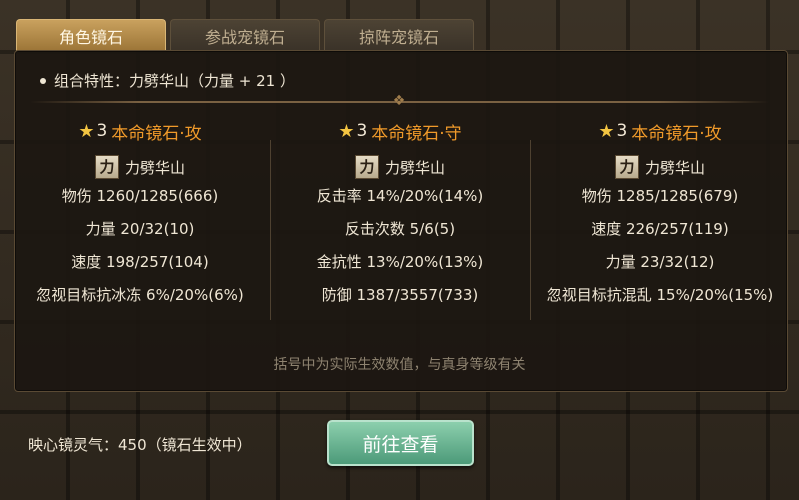  What do you see at coordinates (660, 262) in the screenshot?
I see `stat-line: 力量 23/32(12)` at bounding box center [660, 262].